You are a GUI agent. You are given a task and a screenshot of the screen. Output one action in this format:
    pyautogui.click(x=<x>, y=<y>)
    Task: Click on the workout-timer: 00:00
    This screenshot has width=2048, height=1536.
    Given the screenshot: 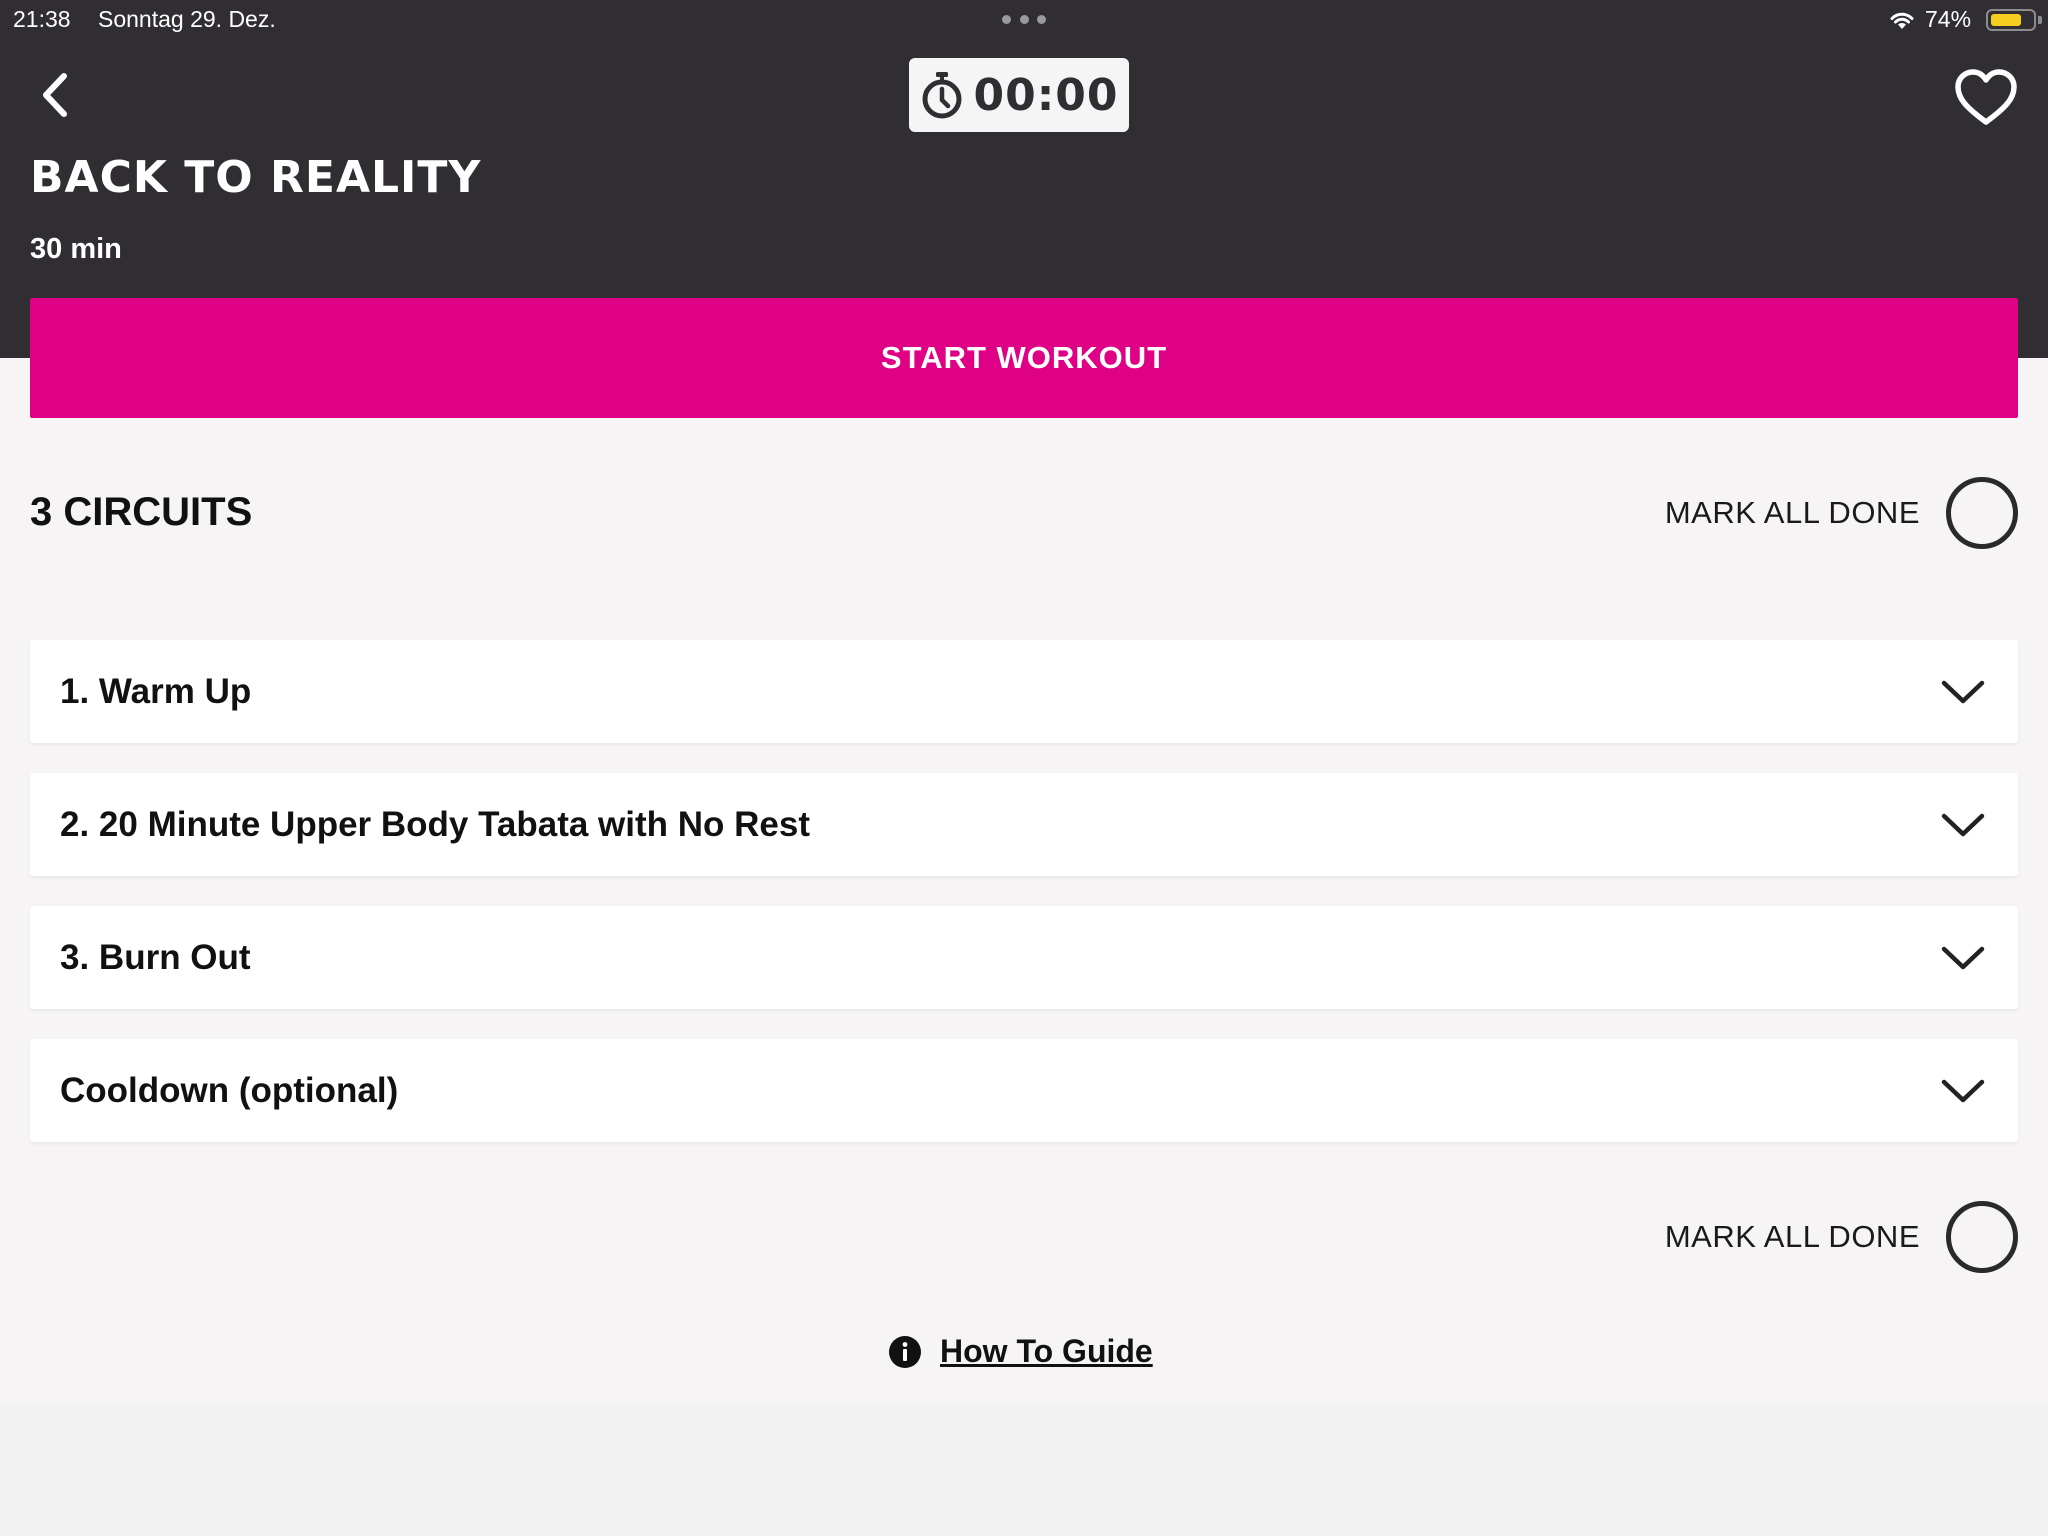 What is the action you would take?
    pyautogui.click(x=1019, y=95)
    